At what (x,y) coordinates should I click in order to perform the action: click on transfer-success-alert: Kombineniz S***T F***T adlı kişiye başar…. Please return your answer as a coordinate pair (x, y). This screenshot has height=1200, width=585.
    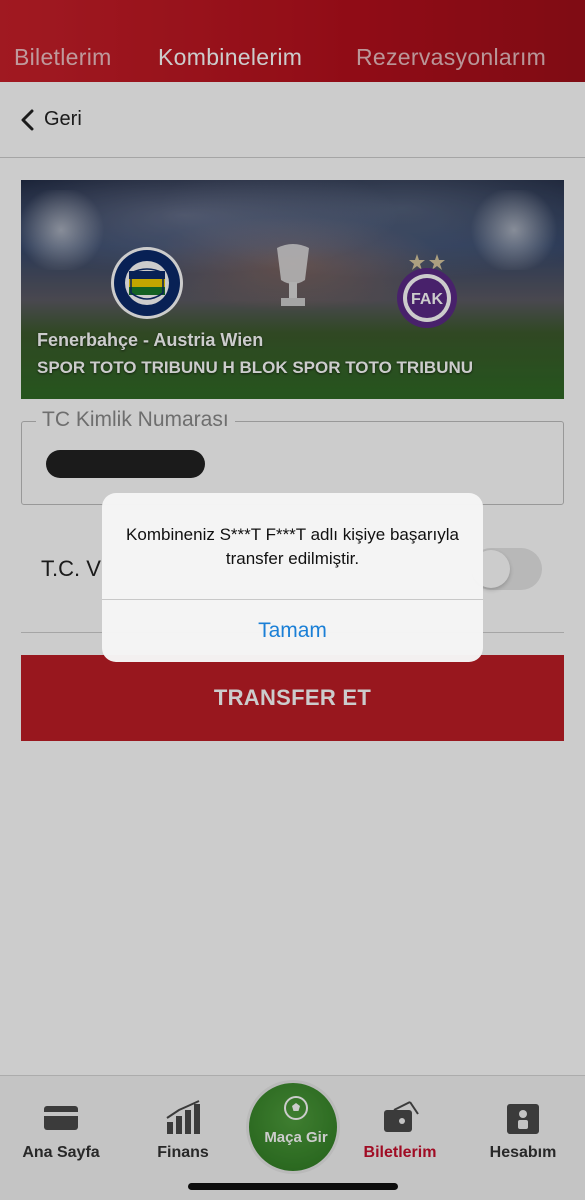
    Looking at the image, I should click on (292, 577).